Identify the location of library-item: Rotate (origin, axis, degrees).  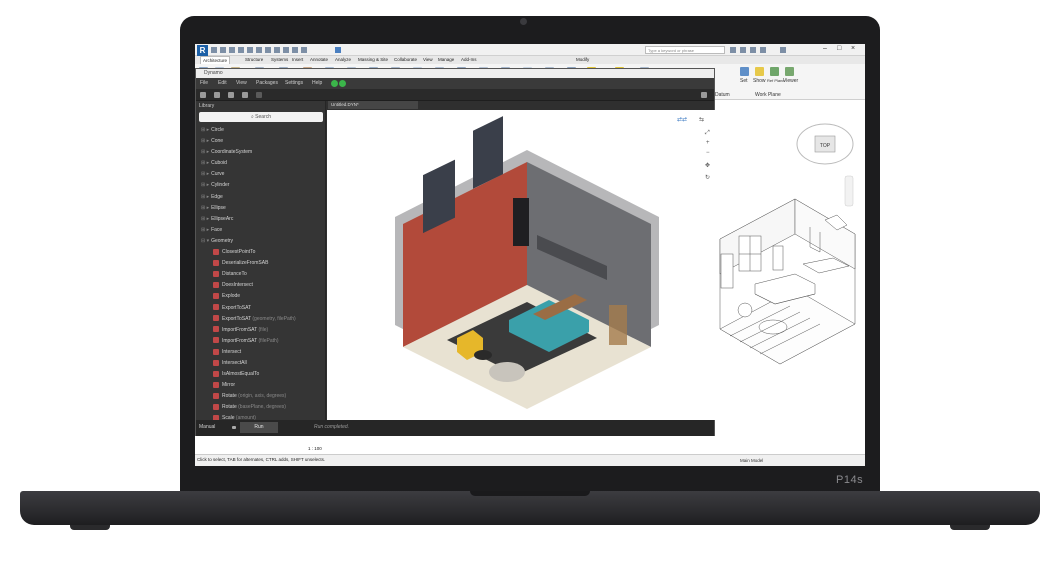
(260, 396).